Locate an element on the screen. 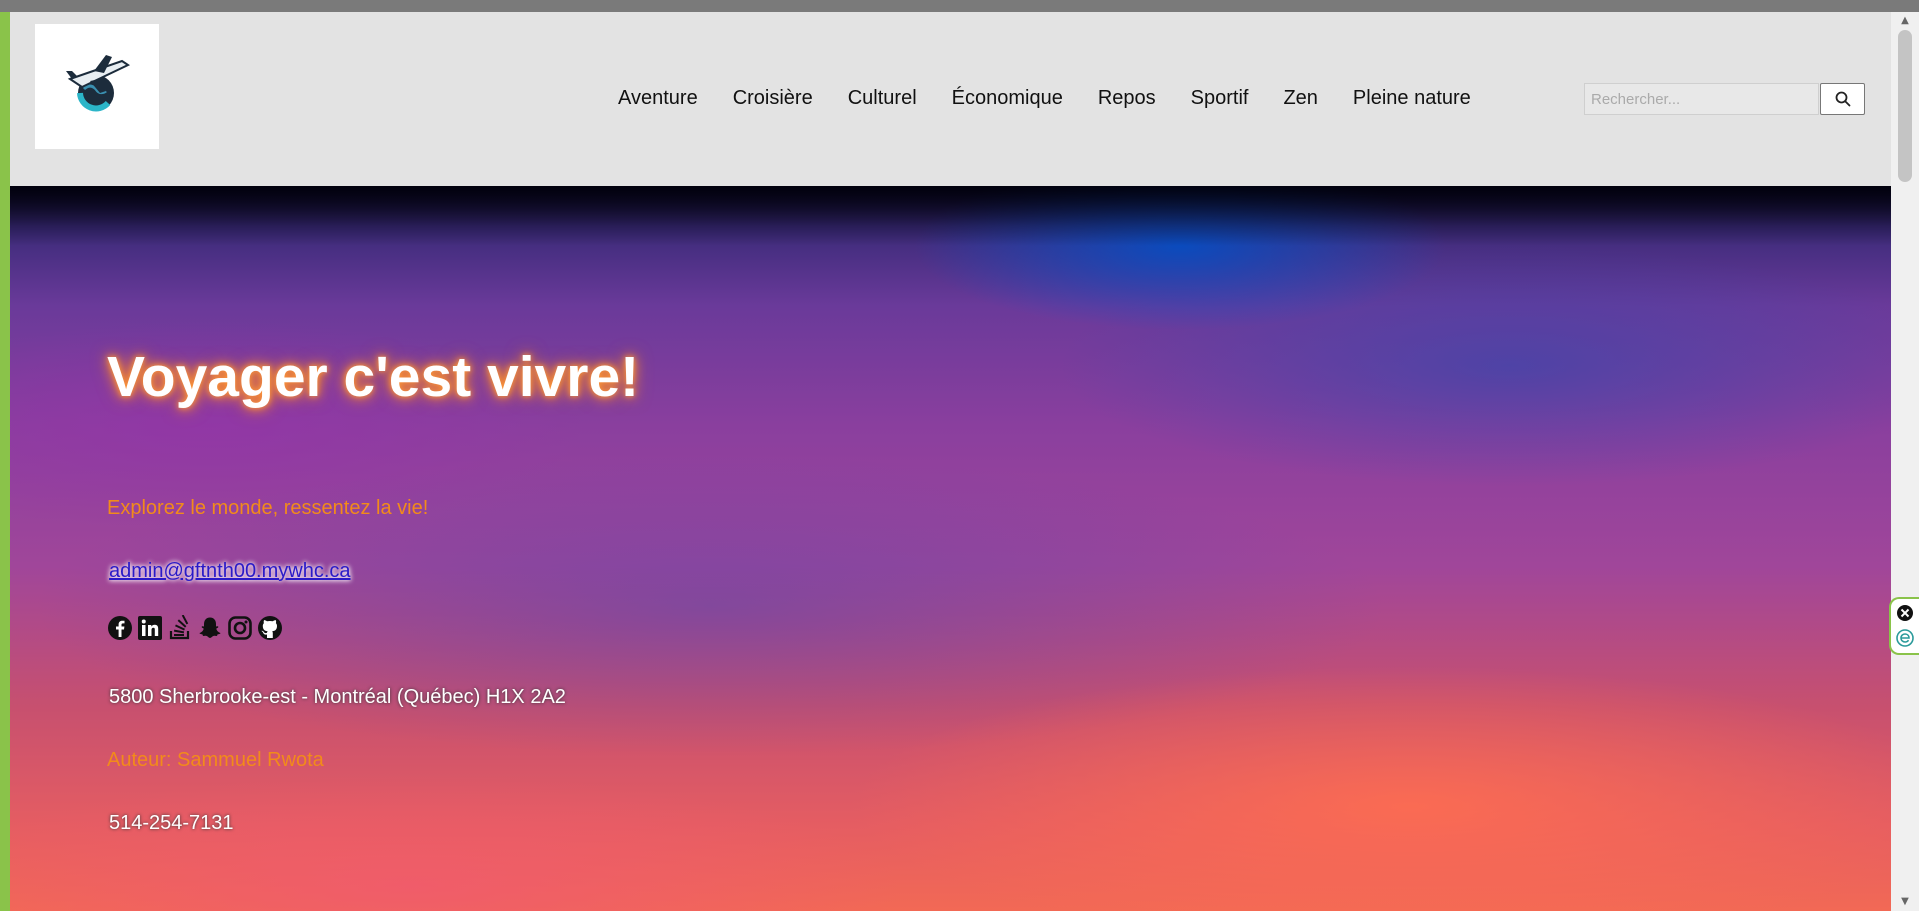  hero-tagline: Explorez le monde, ressentez la vie! is located at coordinates (268, 508).